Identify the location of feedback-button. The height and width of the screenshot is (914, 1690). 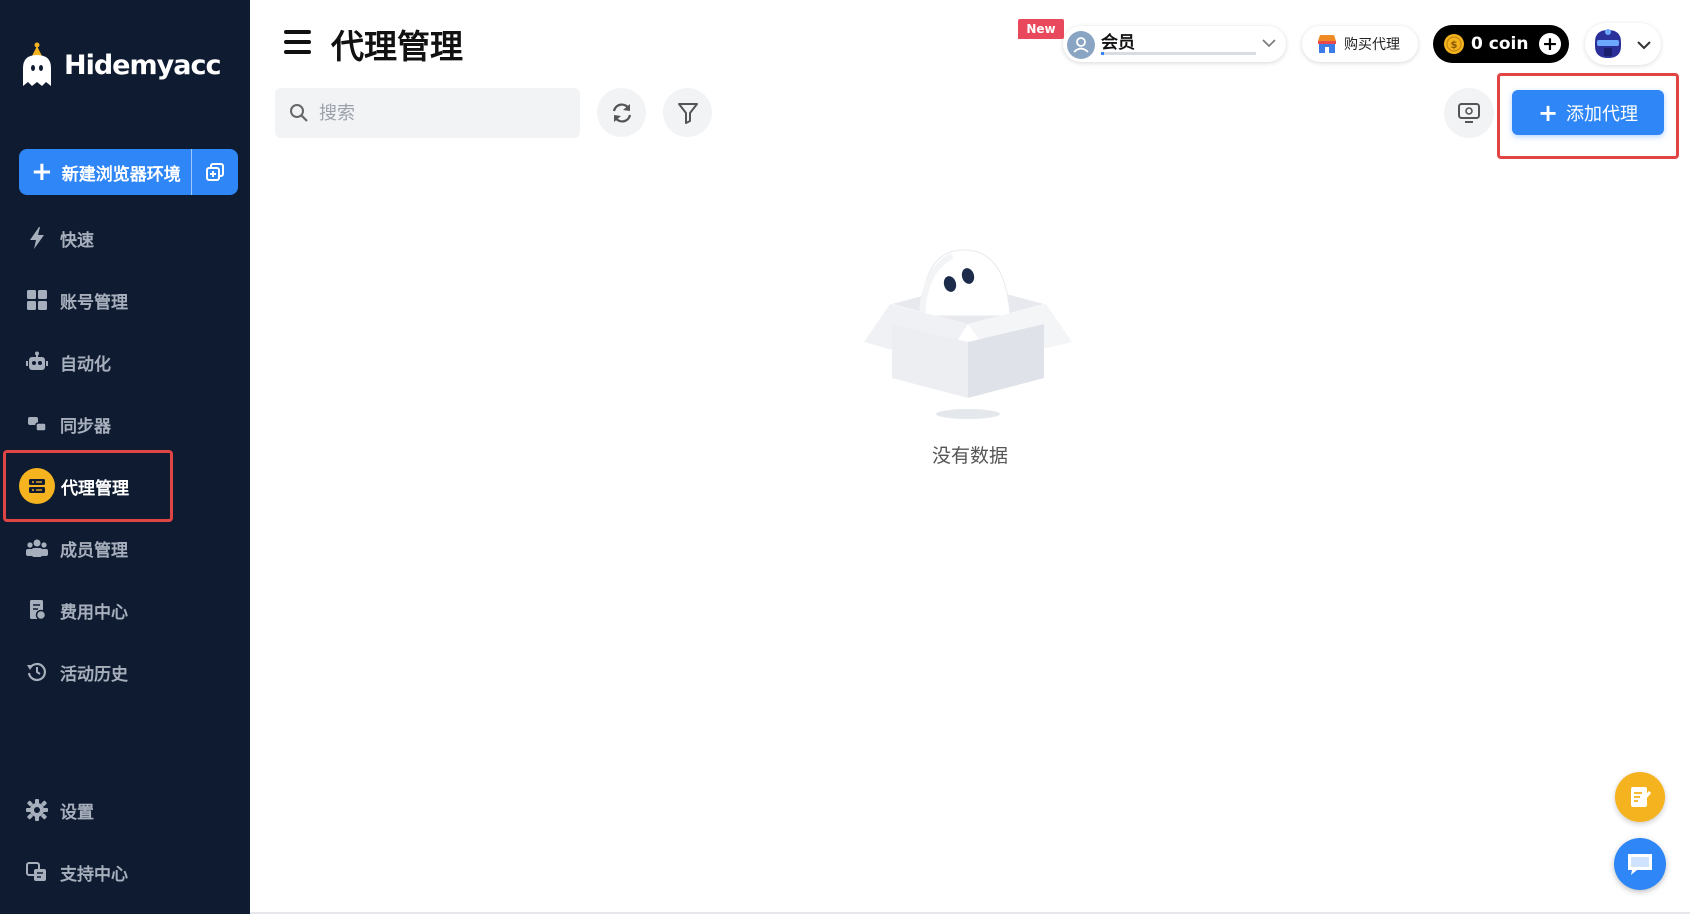
(1640, 797).